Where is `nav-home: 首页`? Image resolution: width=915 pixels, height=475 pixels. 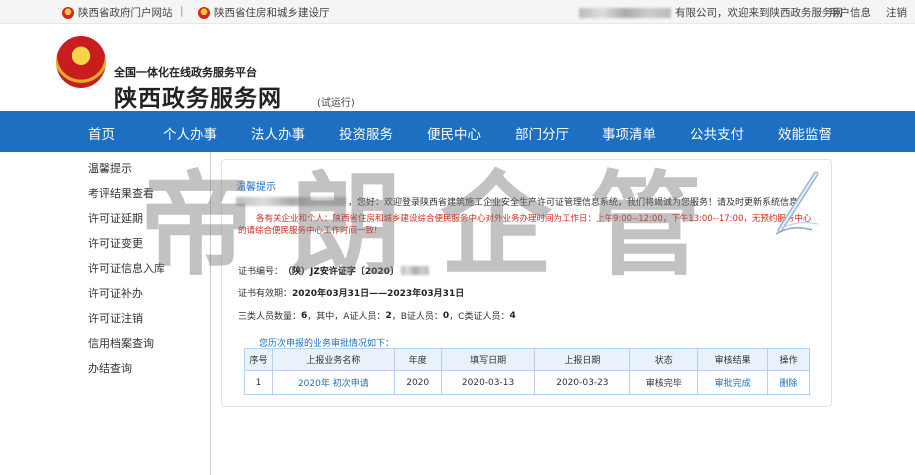 nav-home: 首页 is located at coordinates (101, 133).